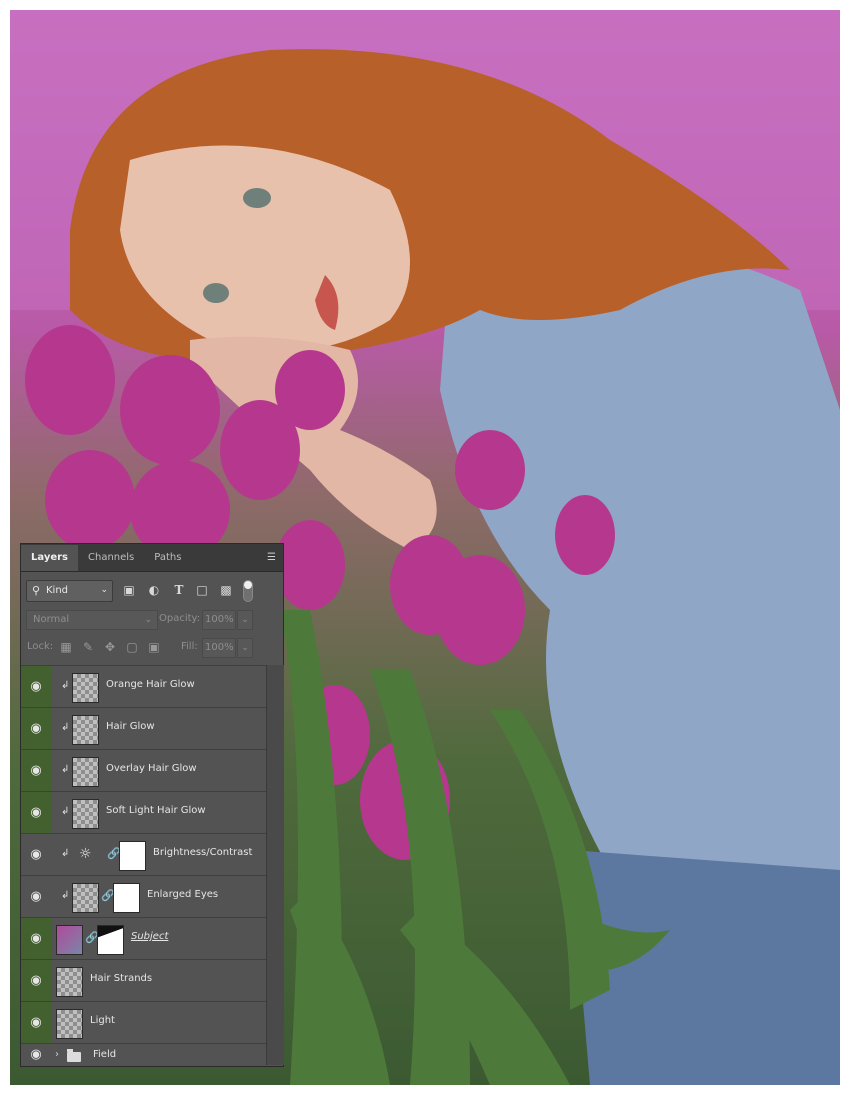 This screenshot has height=1095, width=850. Describe the element at coordinates (88, 647) in the screenshot. I see `lock-brush-icon: ✎` at that location.